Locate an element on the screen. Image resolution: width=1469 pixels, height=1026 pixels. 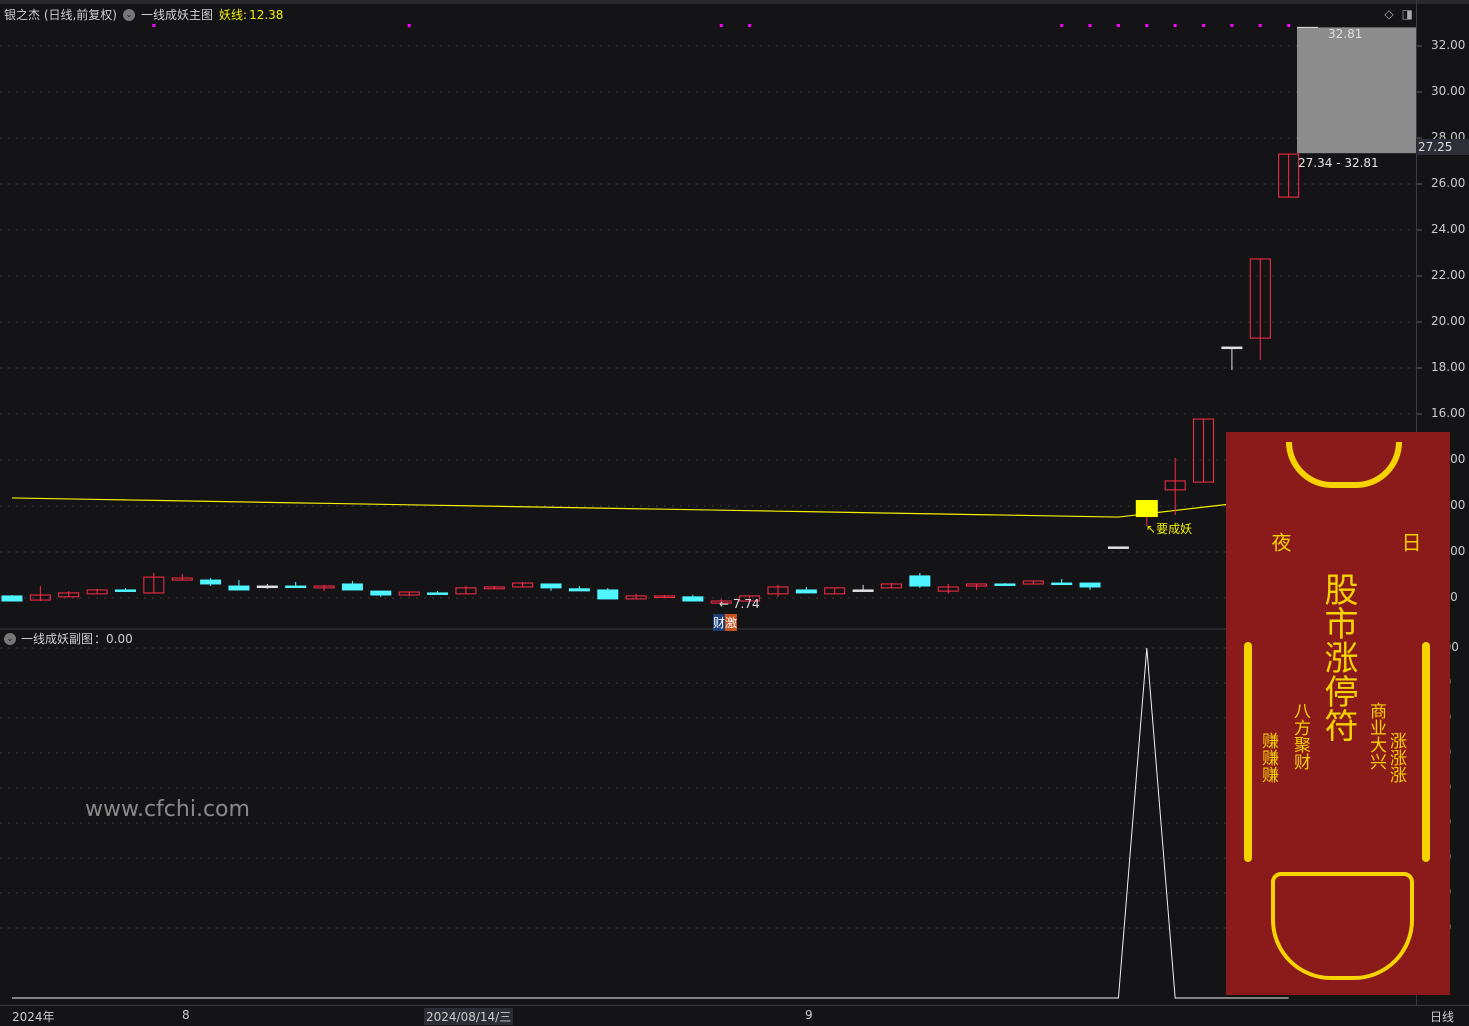
event-badges: 财 激 is located at coordinates (725, 622).